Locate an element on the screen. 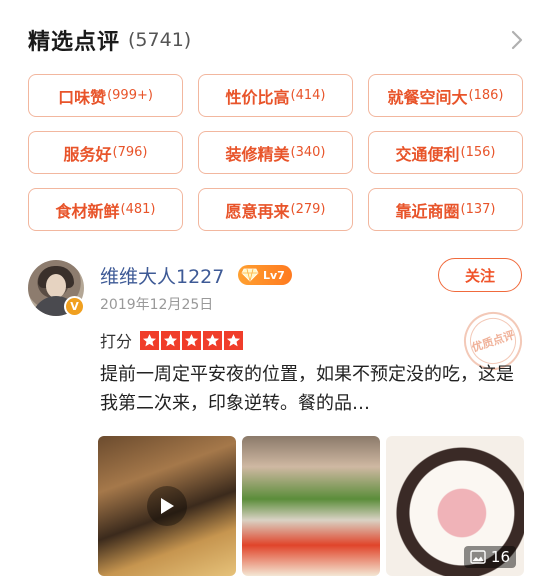 The height and width of the screenshot is (587, 550). tag-count: (796) is located at coordinates (130, 152).